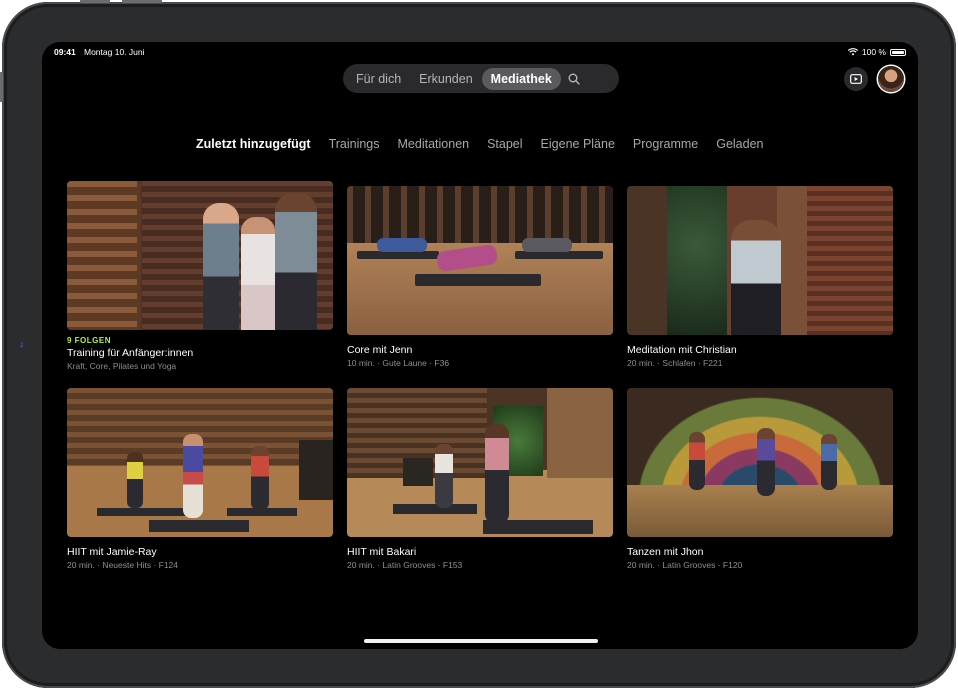  I want to click on status-right: 100 %, so click(876, 52).